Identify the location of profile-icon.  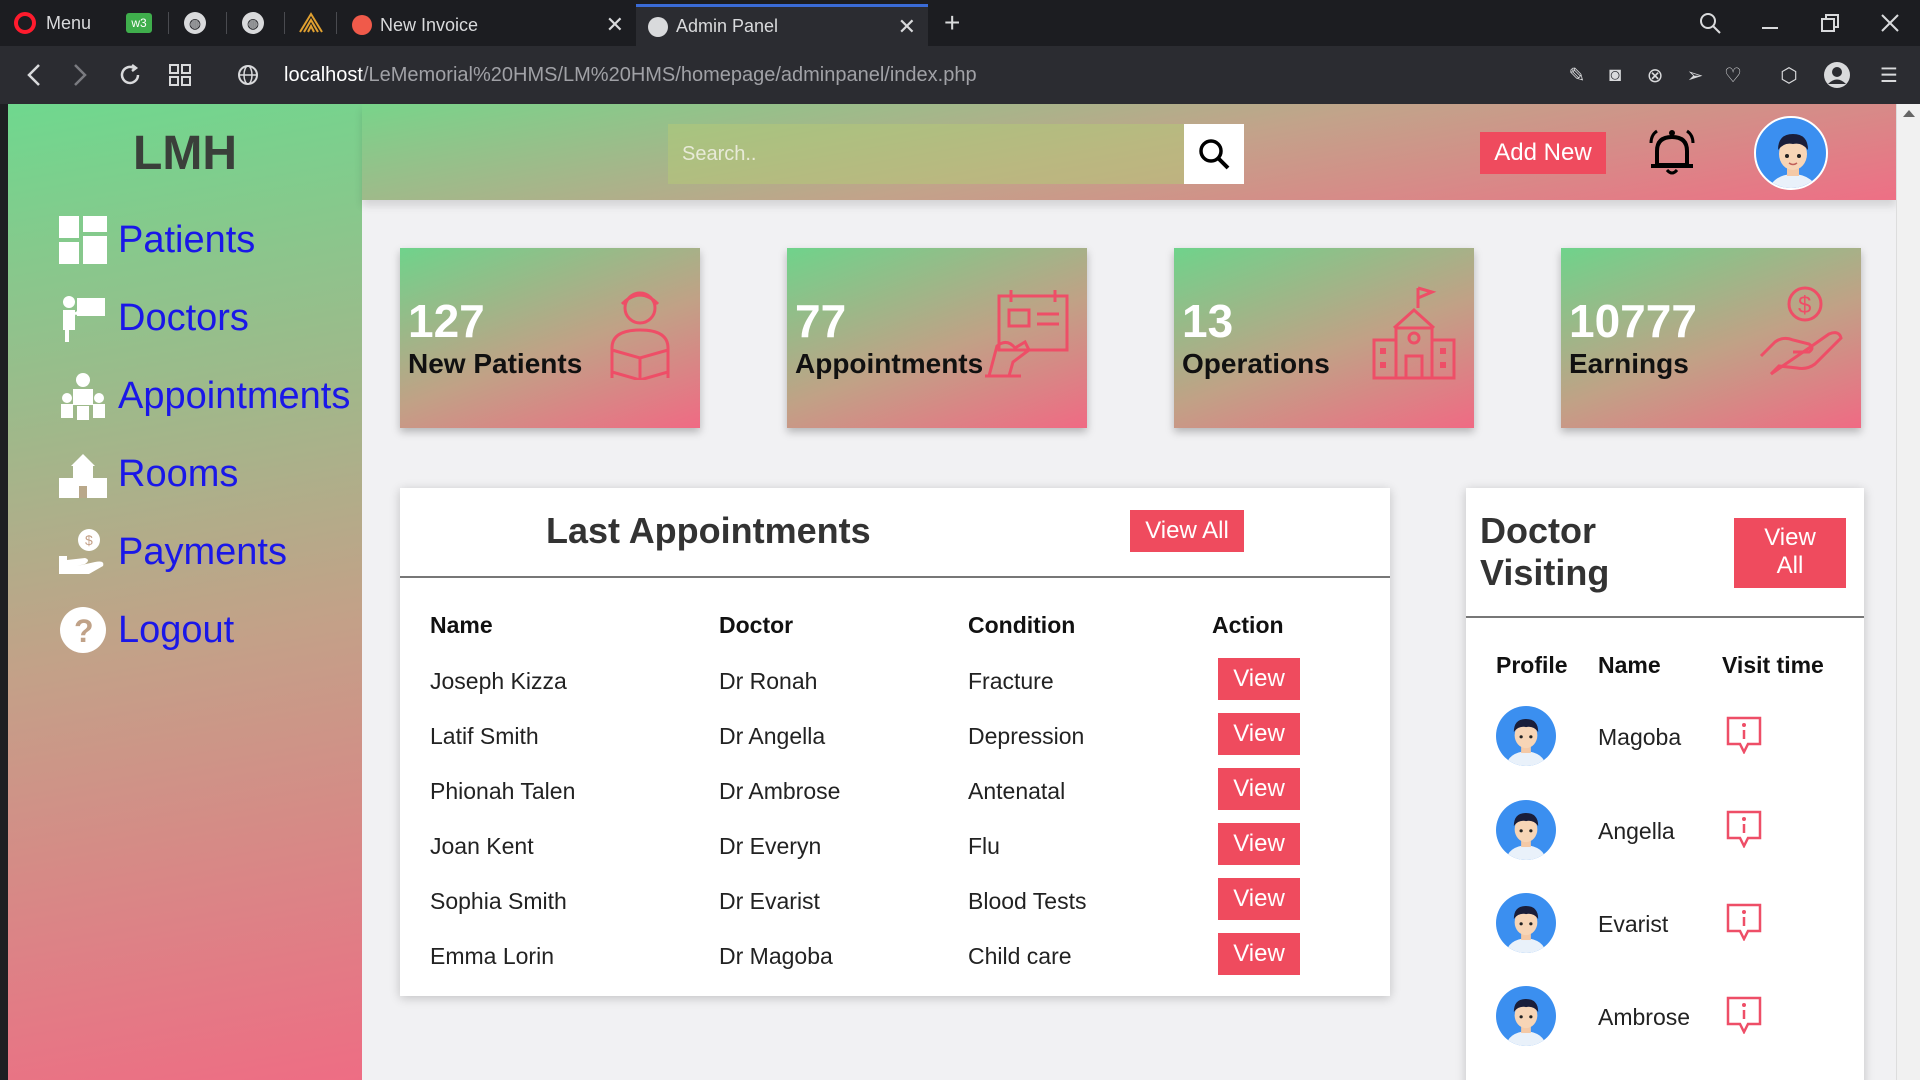
(1837, 75).